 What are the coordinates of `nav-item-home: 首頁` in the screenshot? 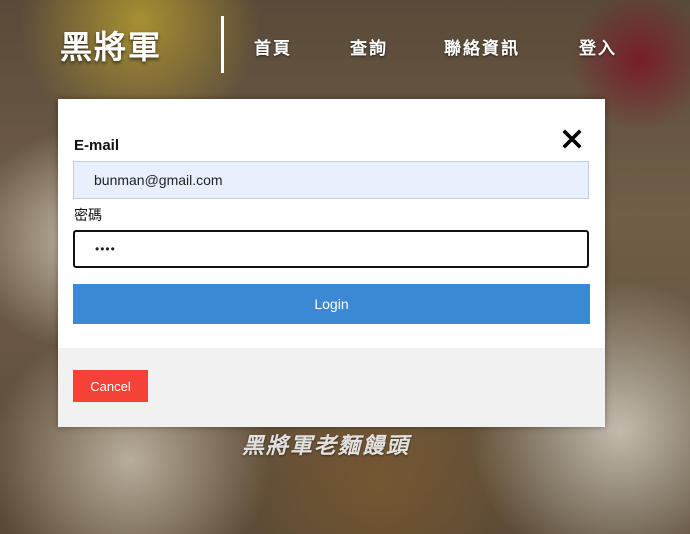 It's located at (273, 46).